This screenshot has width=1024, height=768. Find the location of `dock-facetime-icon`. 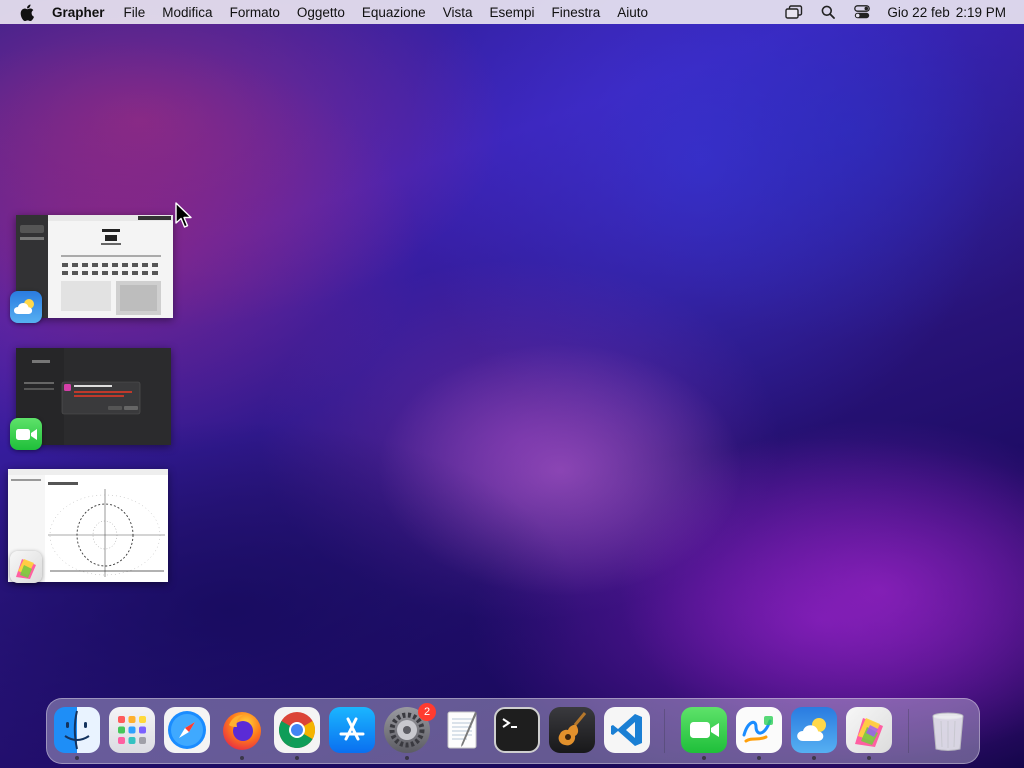

dock-facetime-icon is located at coordinates (704, 730).